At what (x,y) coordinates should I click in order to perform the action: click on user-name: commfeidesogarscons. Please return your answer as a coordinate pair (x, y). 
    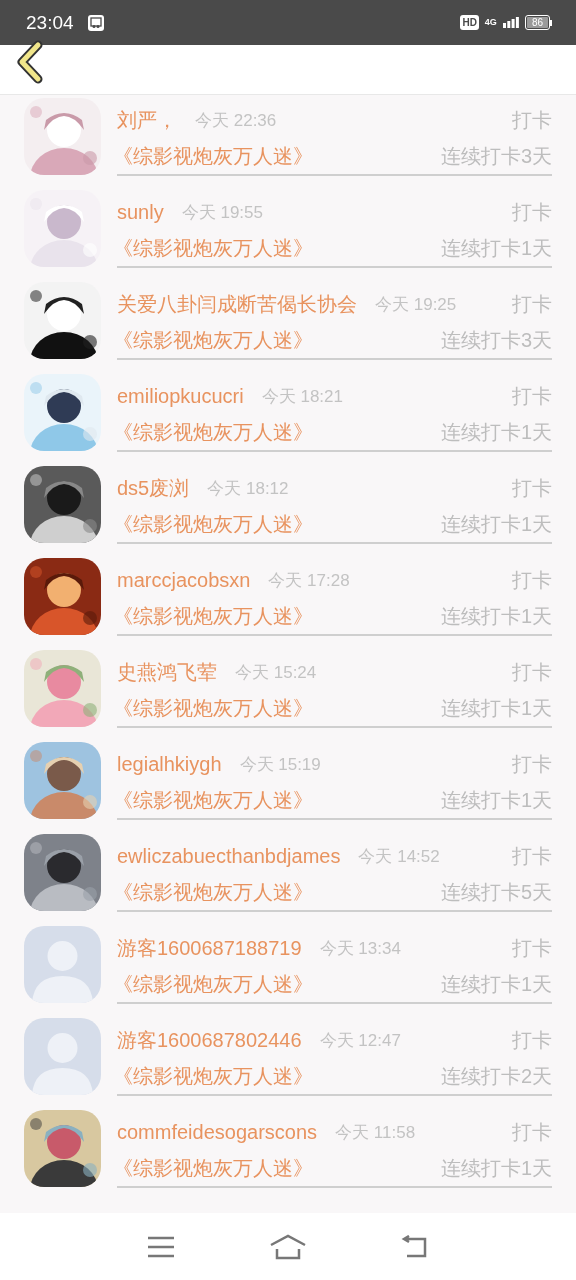
    Looking at the image, I should click on (217, 1132).